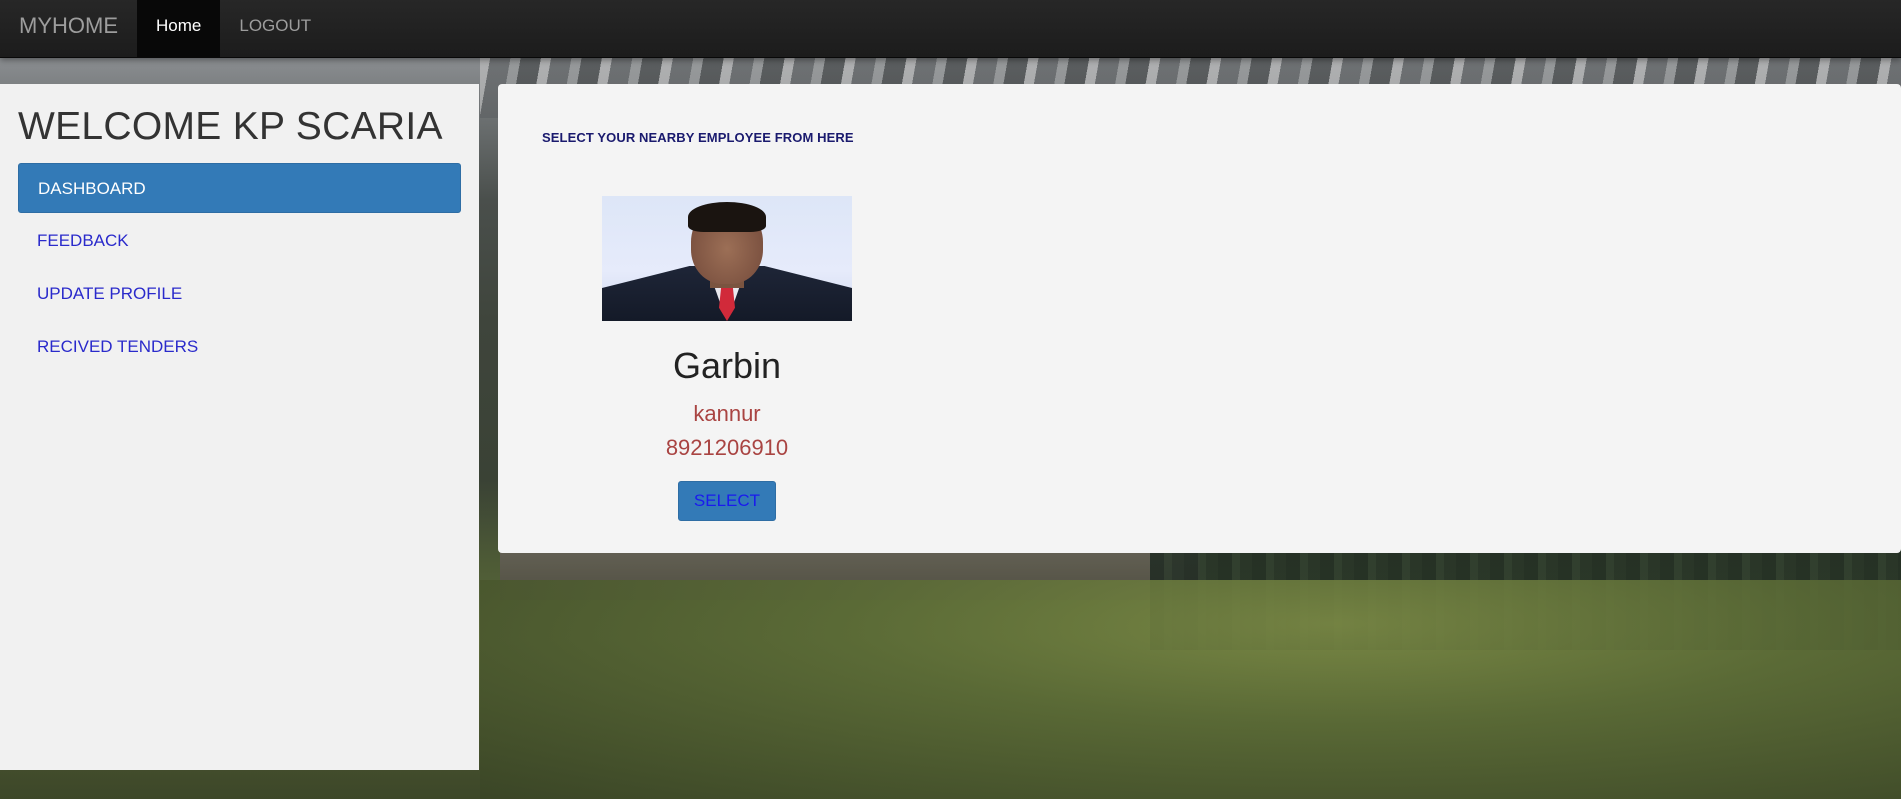  What do you see at coordinates (230, 126) in the screenshot?
I see `welcome-title: WELCOME KP SCARIA` at bounding box center [230, 126].